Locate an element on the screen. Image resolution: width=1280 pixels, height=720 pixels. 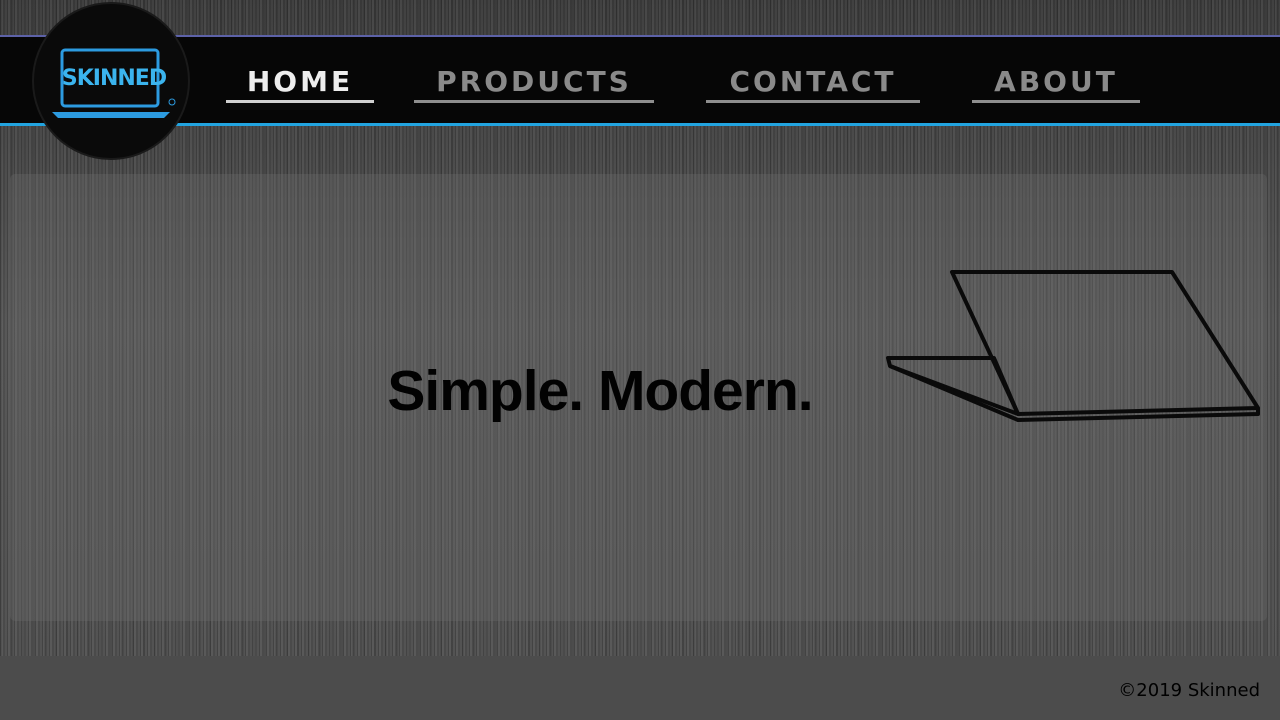
nav-item-products: PRODUCTS is located at coordinates (534, 83).